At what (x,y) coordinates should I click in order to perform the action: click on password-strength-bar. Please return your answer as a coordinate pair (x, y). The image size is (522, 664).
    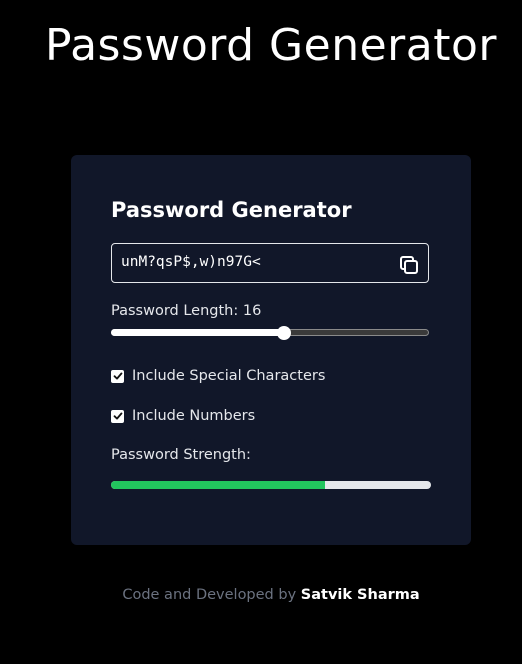
    Looking at the image, I should click on (271, 485).